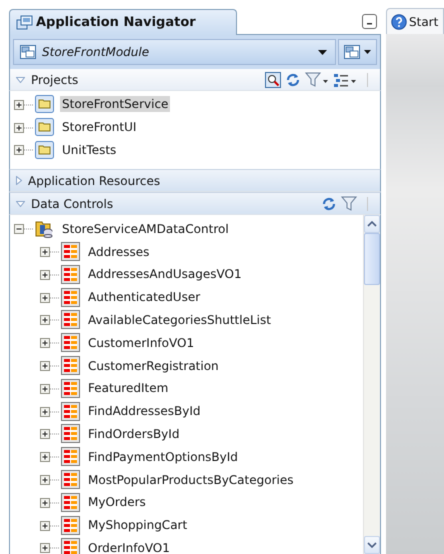 This screenshot has height=554, width=444. Describe the element at coordinates (115, 104) in the screenshot. I see `tree-item: StoreFrontService` at that location.